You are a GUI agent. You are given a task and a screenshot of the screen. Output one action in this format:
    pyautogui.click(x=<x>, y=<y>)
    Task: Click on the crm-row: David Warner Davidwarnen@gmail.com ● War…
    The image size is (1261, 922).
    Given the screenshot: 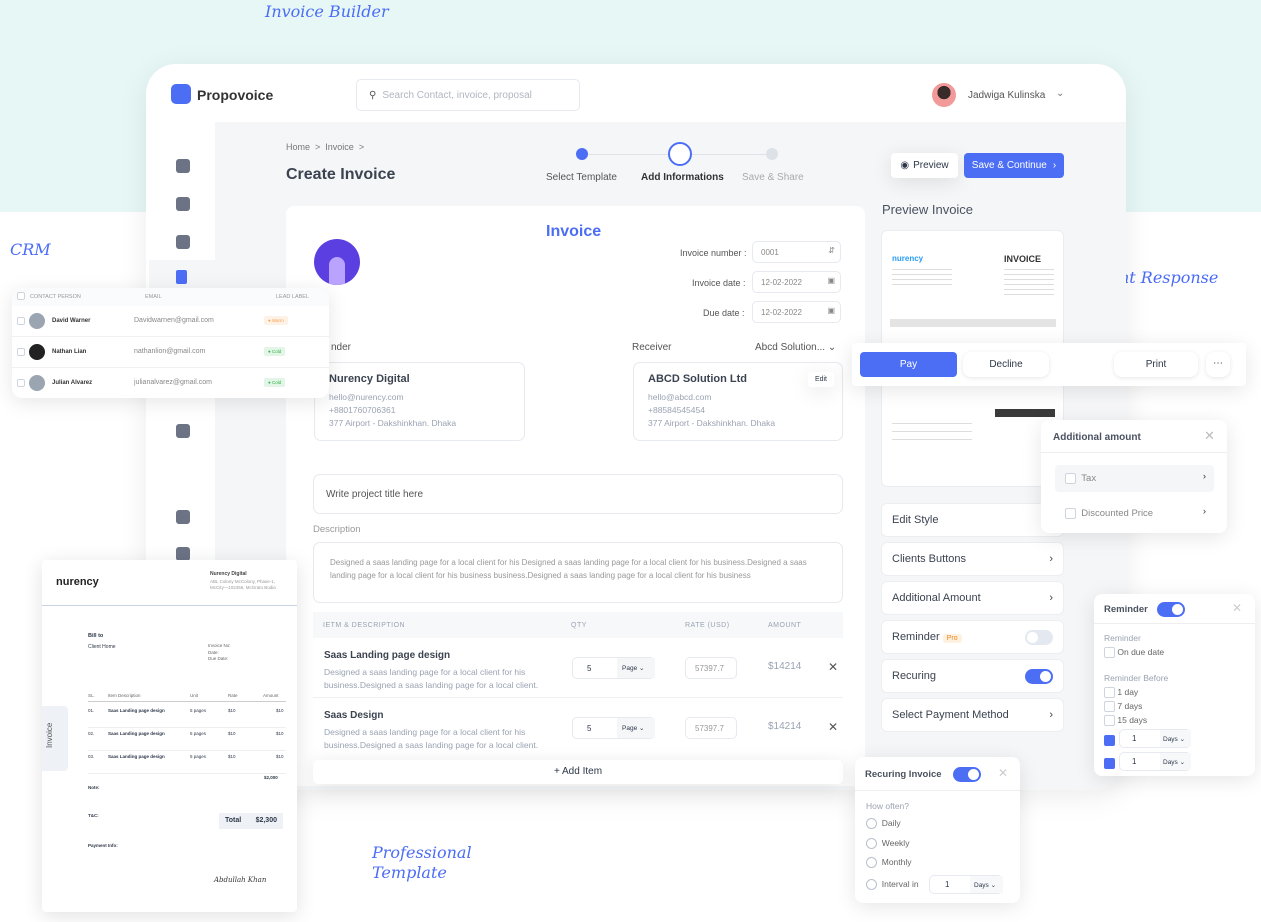 What is the action you would take?
    pyautogui.click(x=170, y=321)
    